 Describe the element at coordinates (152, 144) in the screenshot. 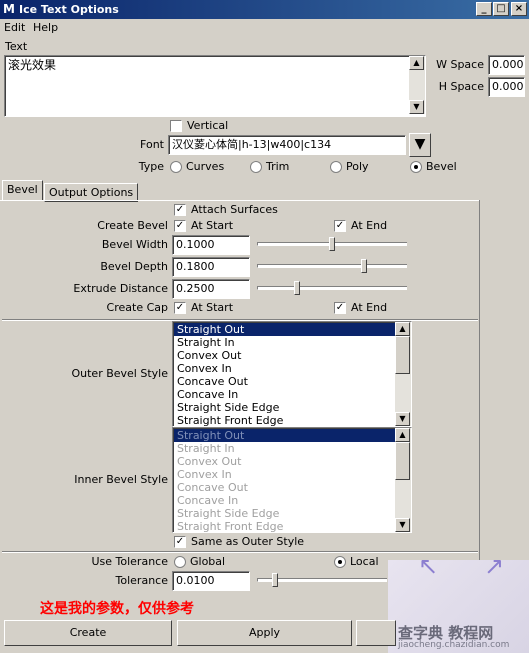

I see `font-label: Font` at that location.